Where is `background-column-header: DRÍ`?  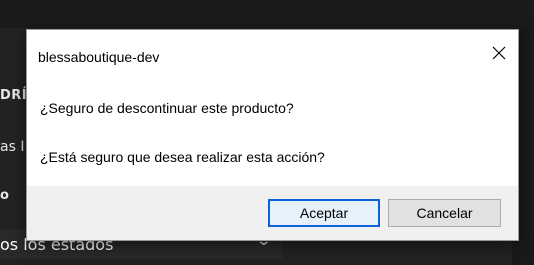
background-column-header: DRÍ is located at coordinates (14, 95).